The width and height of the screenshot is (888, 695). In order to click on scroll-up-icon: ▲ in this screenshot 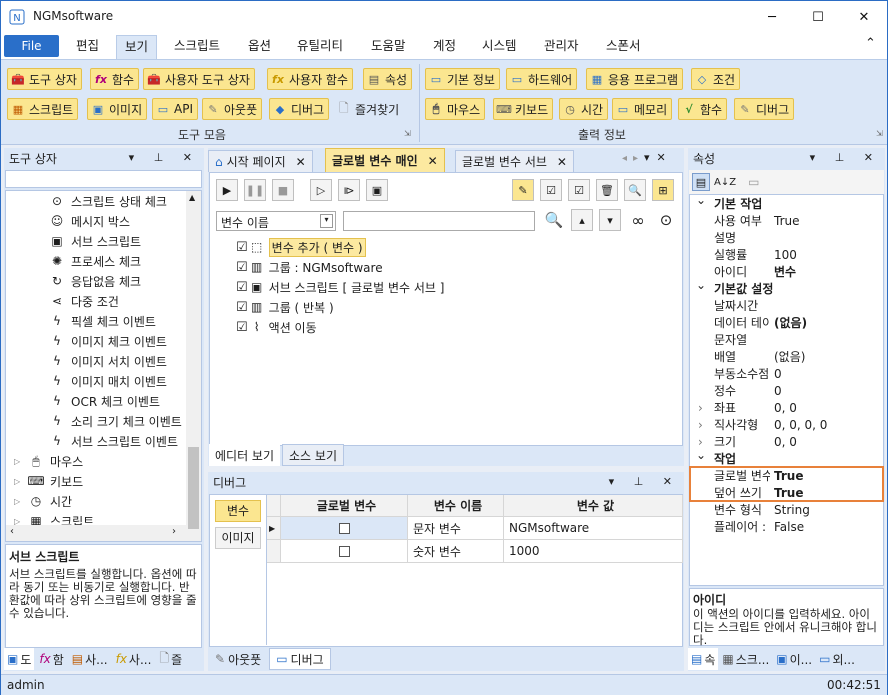, I will do `click(192, 197)`.